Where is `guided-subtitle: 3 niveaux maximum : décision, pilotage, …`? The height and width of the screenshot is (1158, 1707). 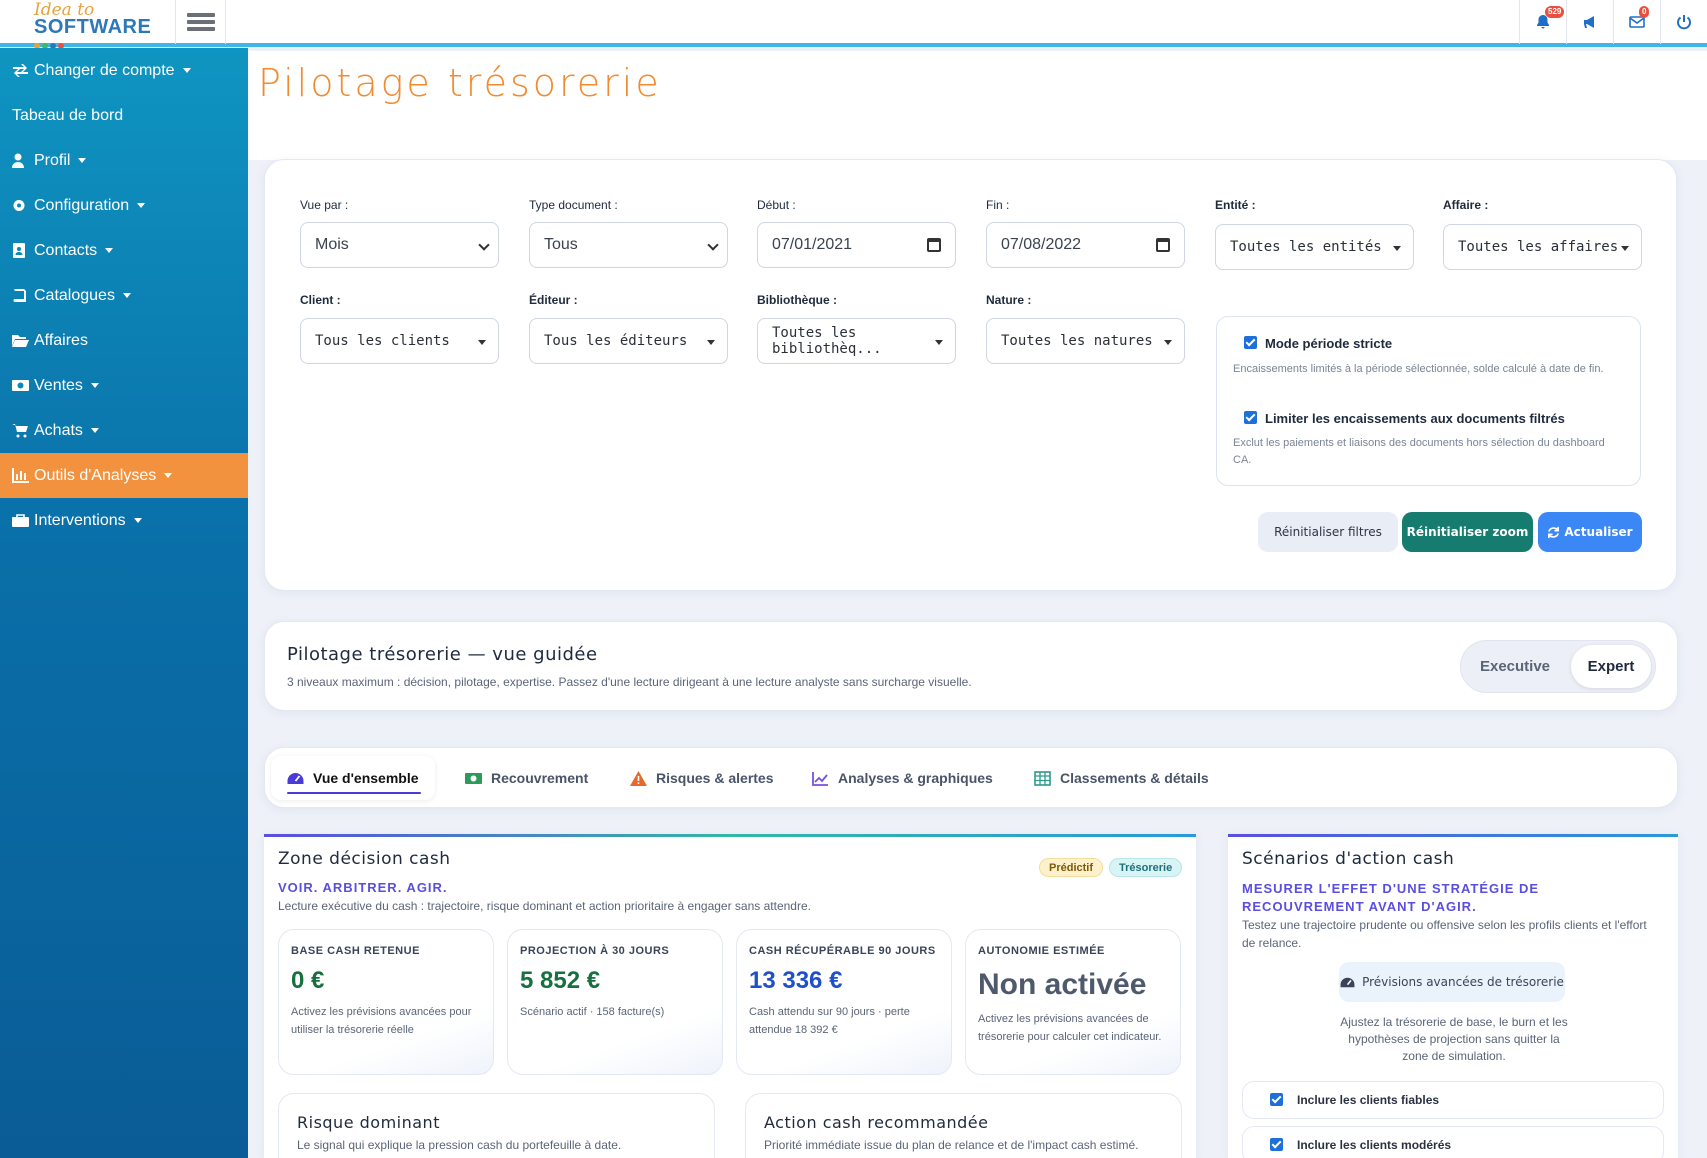
guided-subtitle: 3 niveaux maximum : décision, pilotage, … is located at coordinates (629, 682).